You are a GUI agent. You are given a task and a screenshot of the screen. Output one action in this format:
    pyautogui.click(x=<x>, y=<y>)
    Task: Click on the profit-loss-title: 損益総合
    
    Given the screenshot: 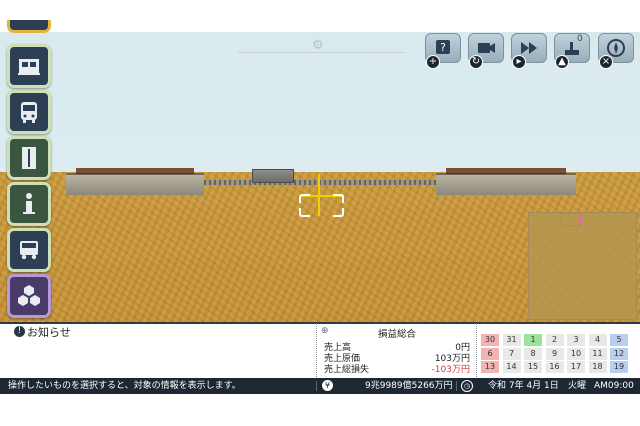 What is the action you would take?
    pyautogui.click(x=396, y=334)
    